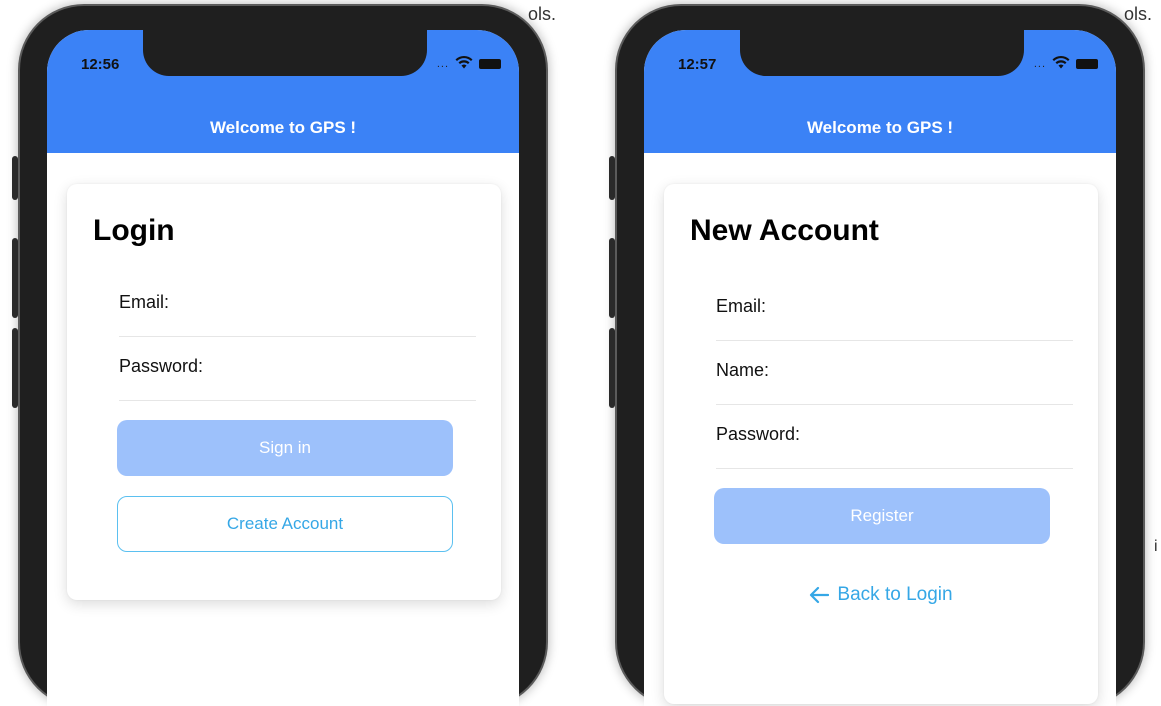  Describe the element at coordinates (882, 516) in the screenshot. I see `register-button: Register` at that location.